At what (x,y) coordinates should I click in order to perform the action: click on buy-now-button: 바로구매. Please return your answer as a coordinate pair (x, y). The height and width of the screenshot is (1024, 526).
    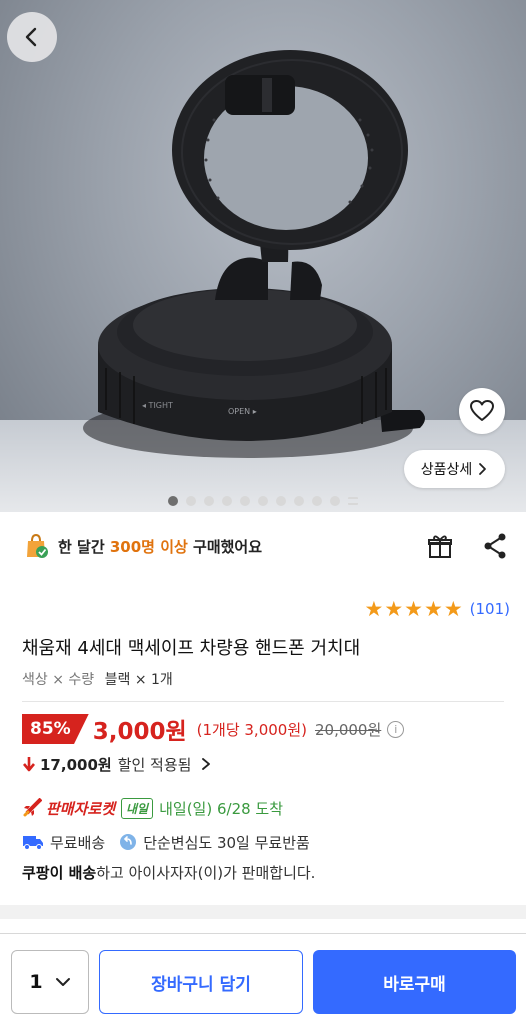
    Looking at the image, I should click on (414, 982).